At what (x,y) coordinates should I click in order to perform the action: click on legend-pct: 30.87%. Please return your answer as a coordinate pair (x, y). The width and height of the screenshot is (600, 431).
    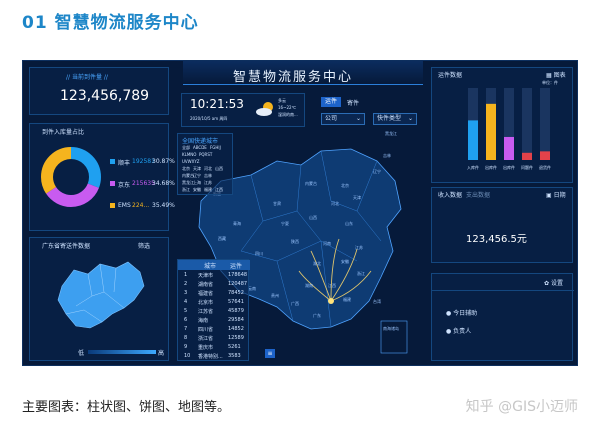
    Looking at the image, I should click on (163, 161).